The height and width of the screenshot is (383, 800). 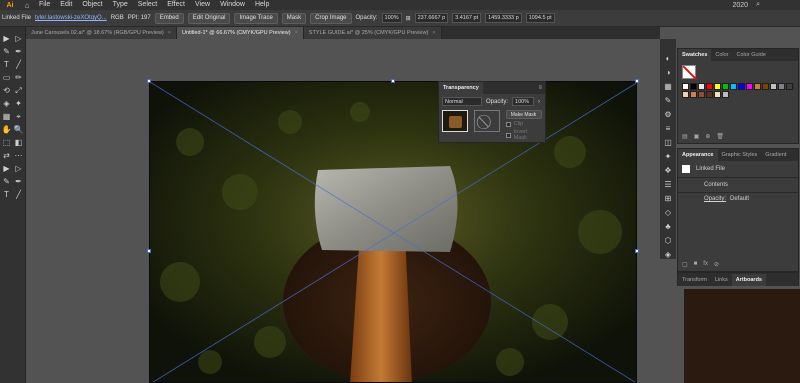 What do you see at coordinates (695, 55) in the screenshot?
I see `tab-swatches: Swatches` at bounding box center [695, 55].